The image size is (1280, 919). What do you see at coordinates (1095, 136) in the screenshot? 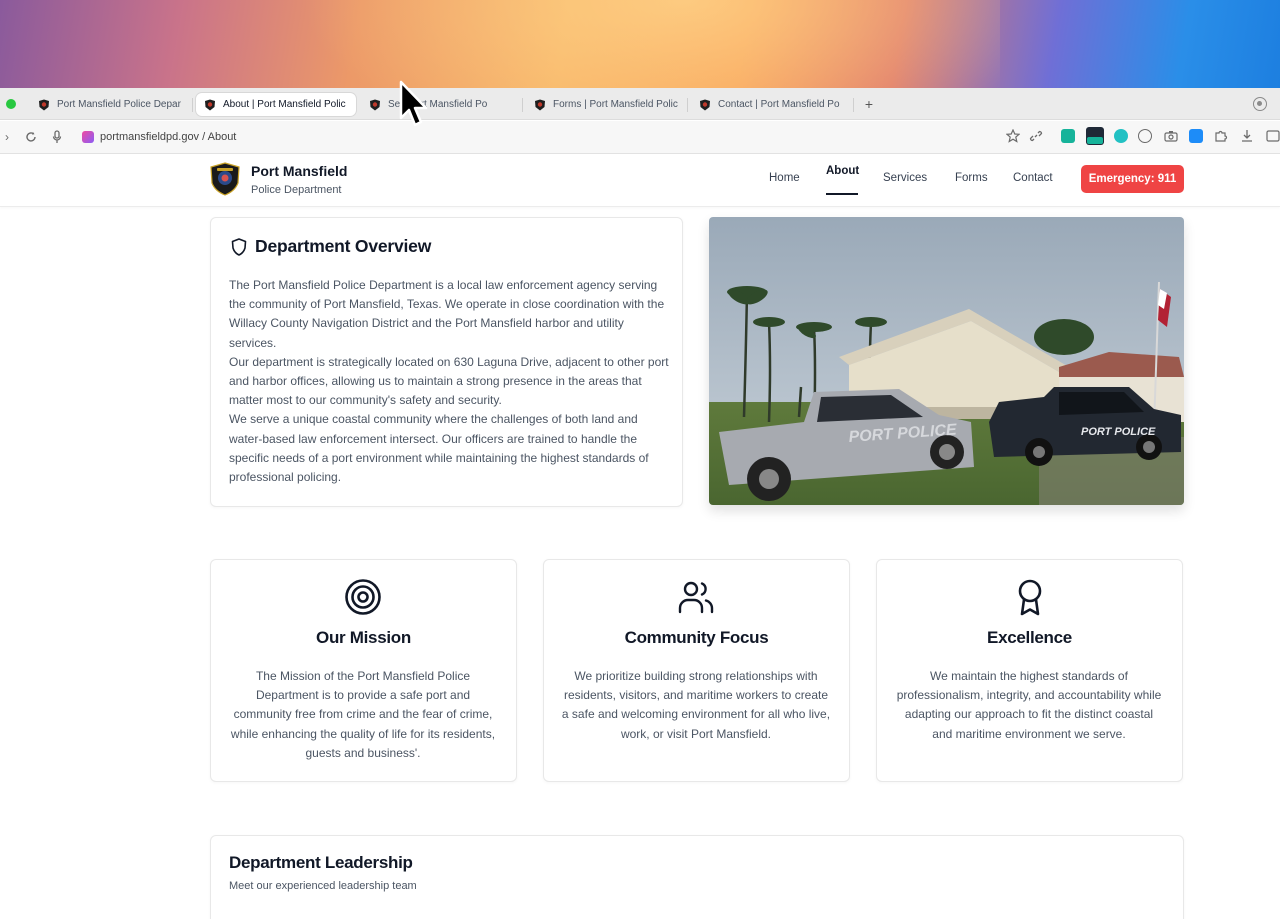
I see `extension-new-icon` at bounding box center [1095, 136].